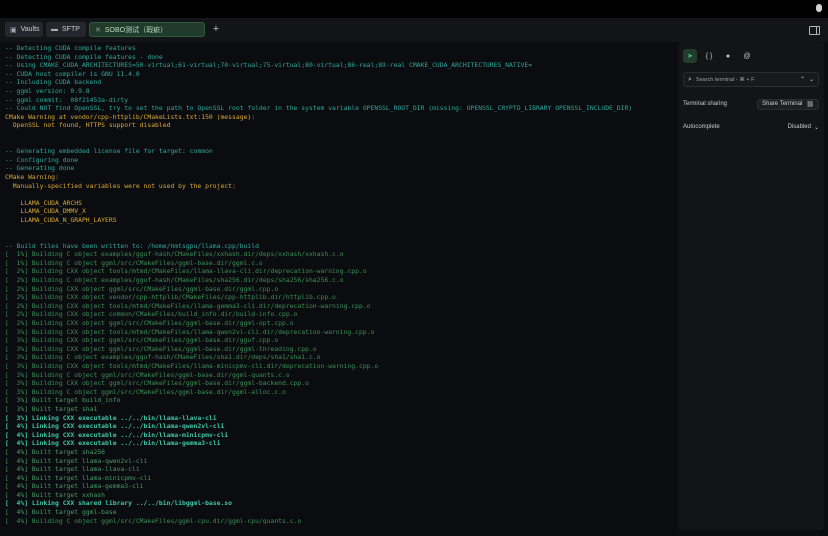 The height and width of the screenshot is (536, 828). Describe the element at coordinates (32, 176) in the screenshot. I see `terminal-line: CMake Warning:` at that location.